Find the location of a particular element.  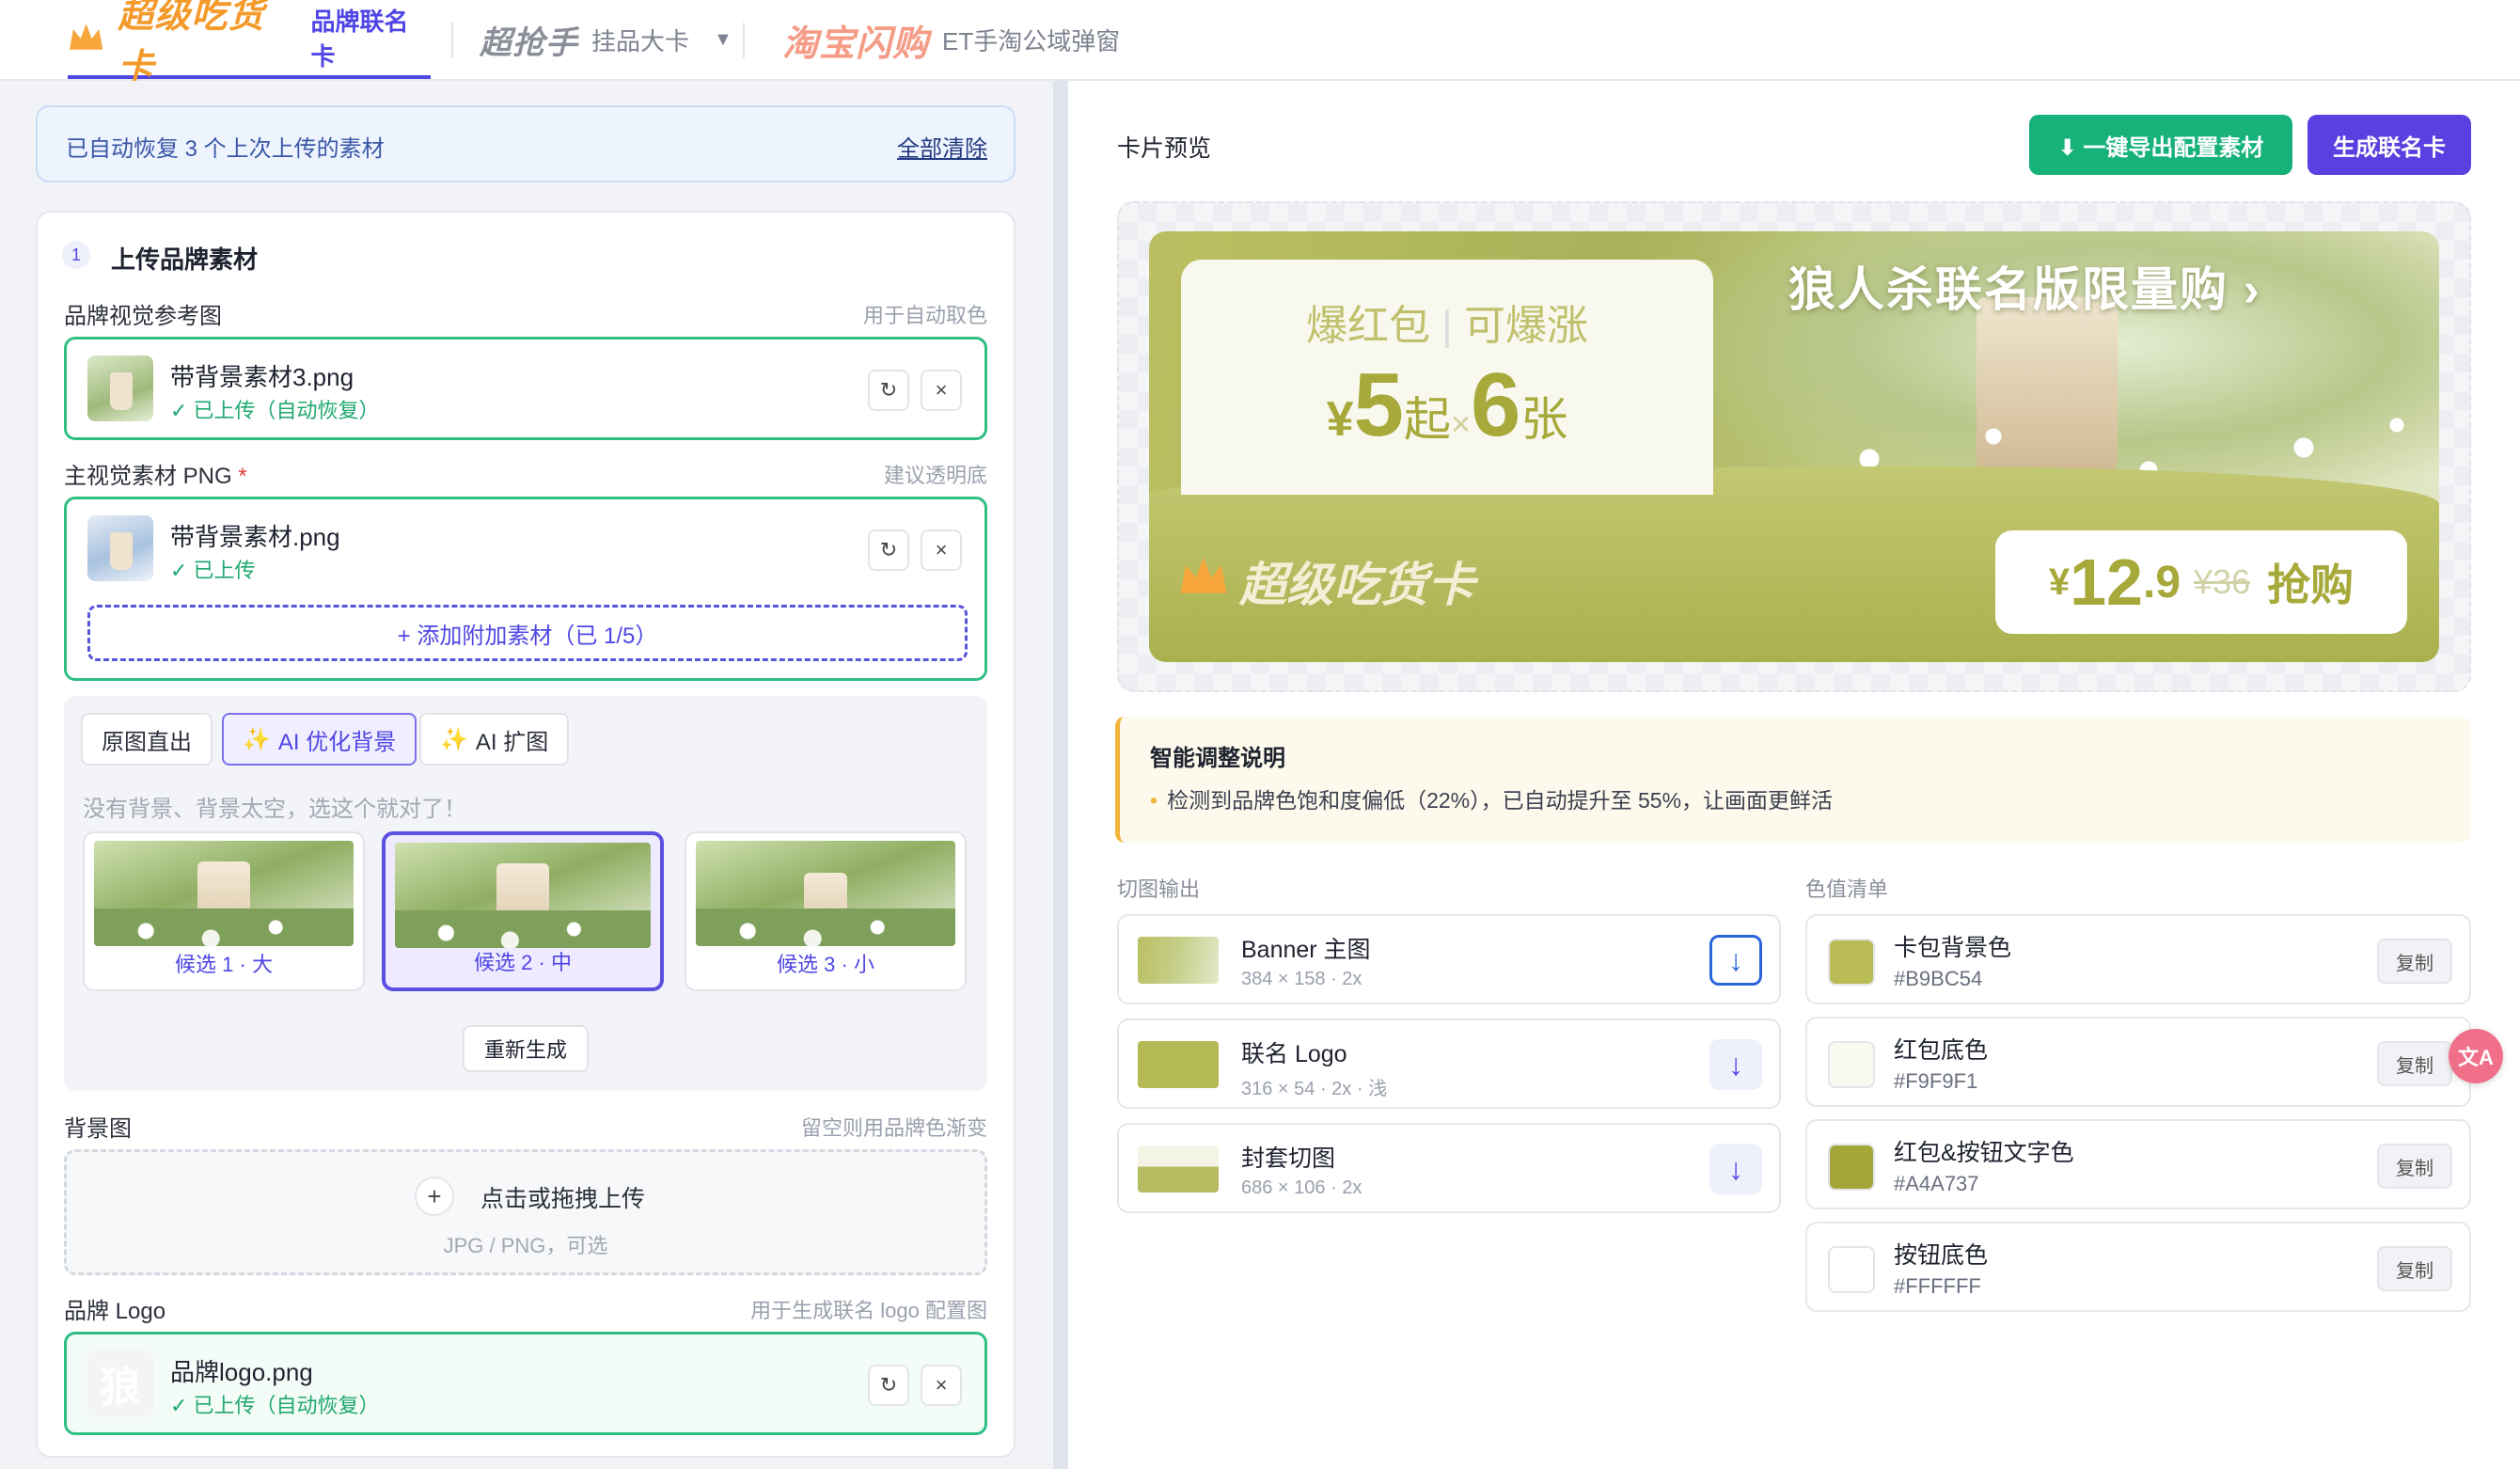

colors-label: 色值清单 is located at coordinates (1847, 889).